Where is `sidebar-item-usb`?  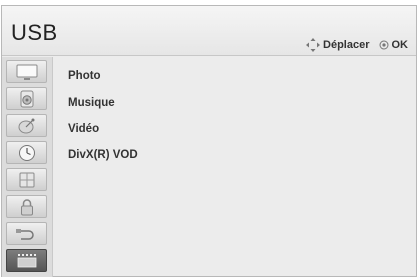
sidebar-item-usb is located at coordinates (26, 260).